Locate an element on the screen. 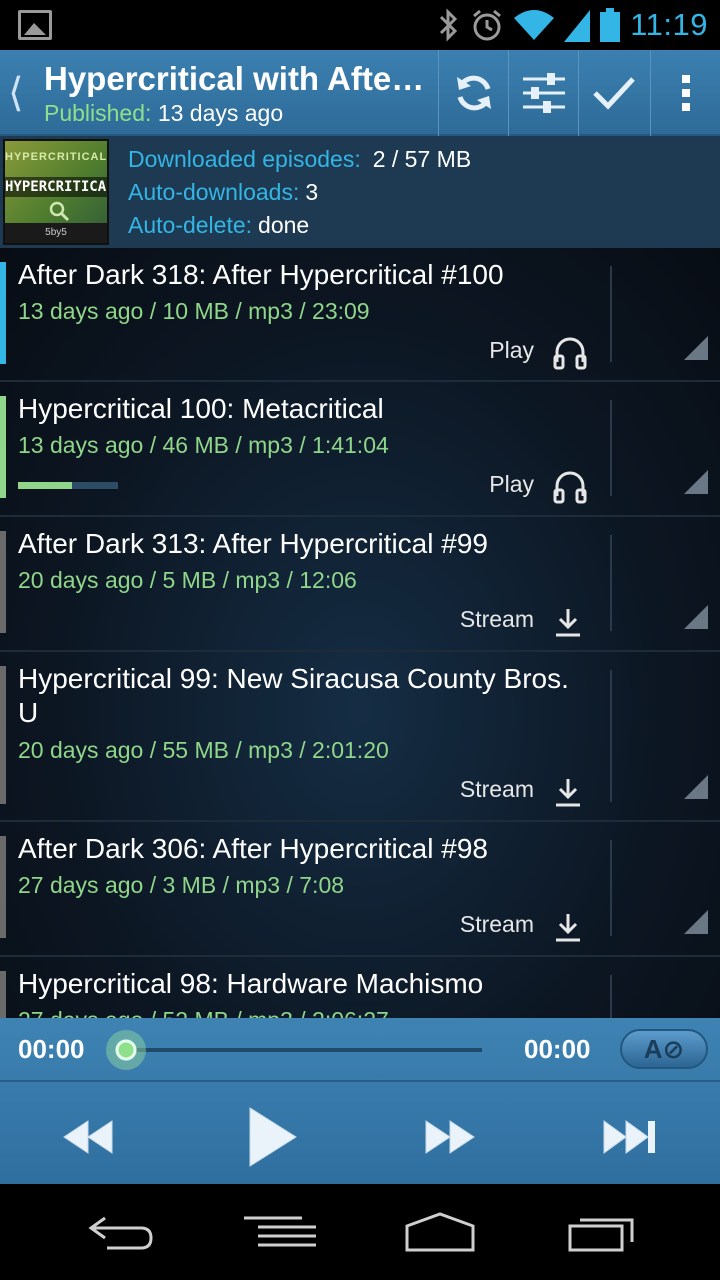 The height and width of the screenshot is (1280, 720). recent-apps-icon is located at coordinates (601, 1235).